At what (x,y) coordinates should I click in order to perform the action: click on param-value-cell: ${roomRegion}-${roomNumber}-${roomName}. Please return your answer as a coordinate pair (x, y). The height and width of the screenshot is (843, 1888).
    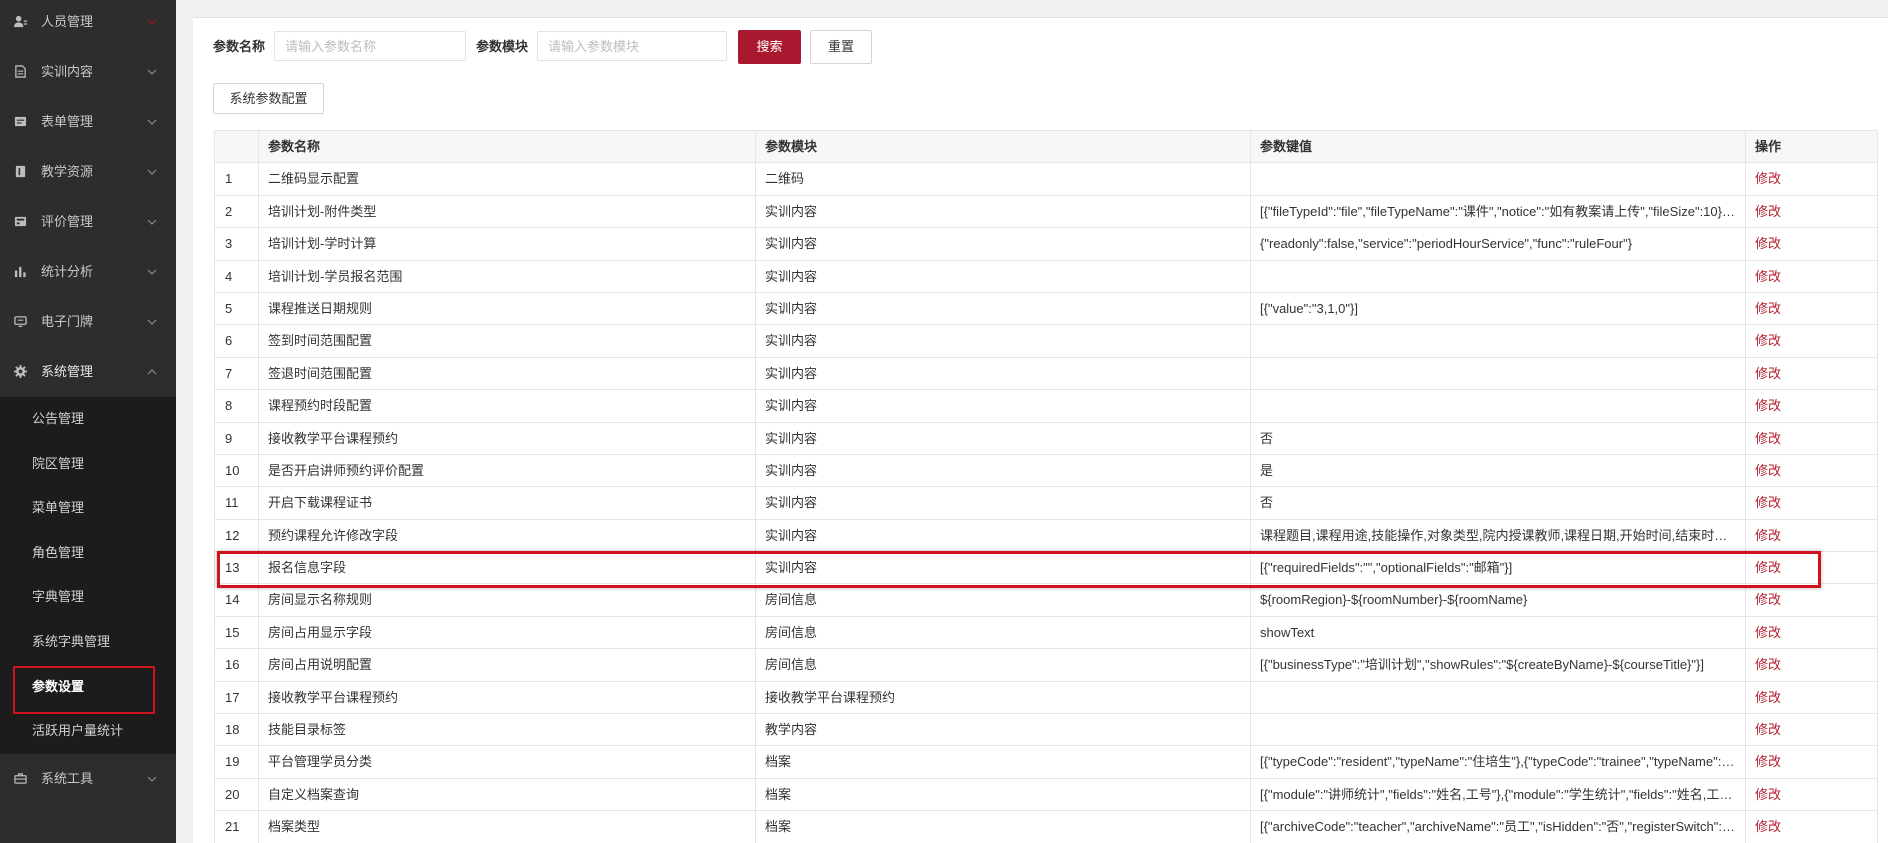
    Looking at the image, I should click on (1498, 600).